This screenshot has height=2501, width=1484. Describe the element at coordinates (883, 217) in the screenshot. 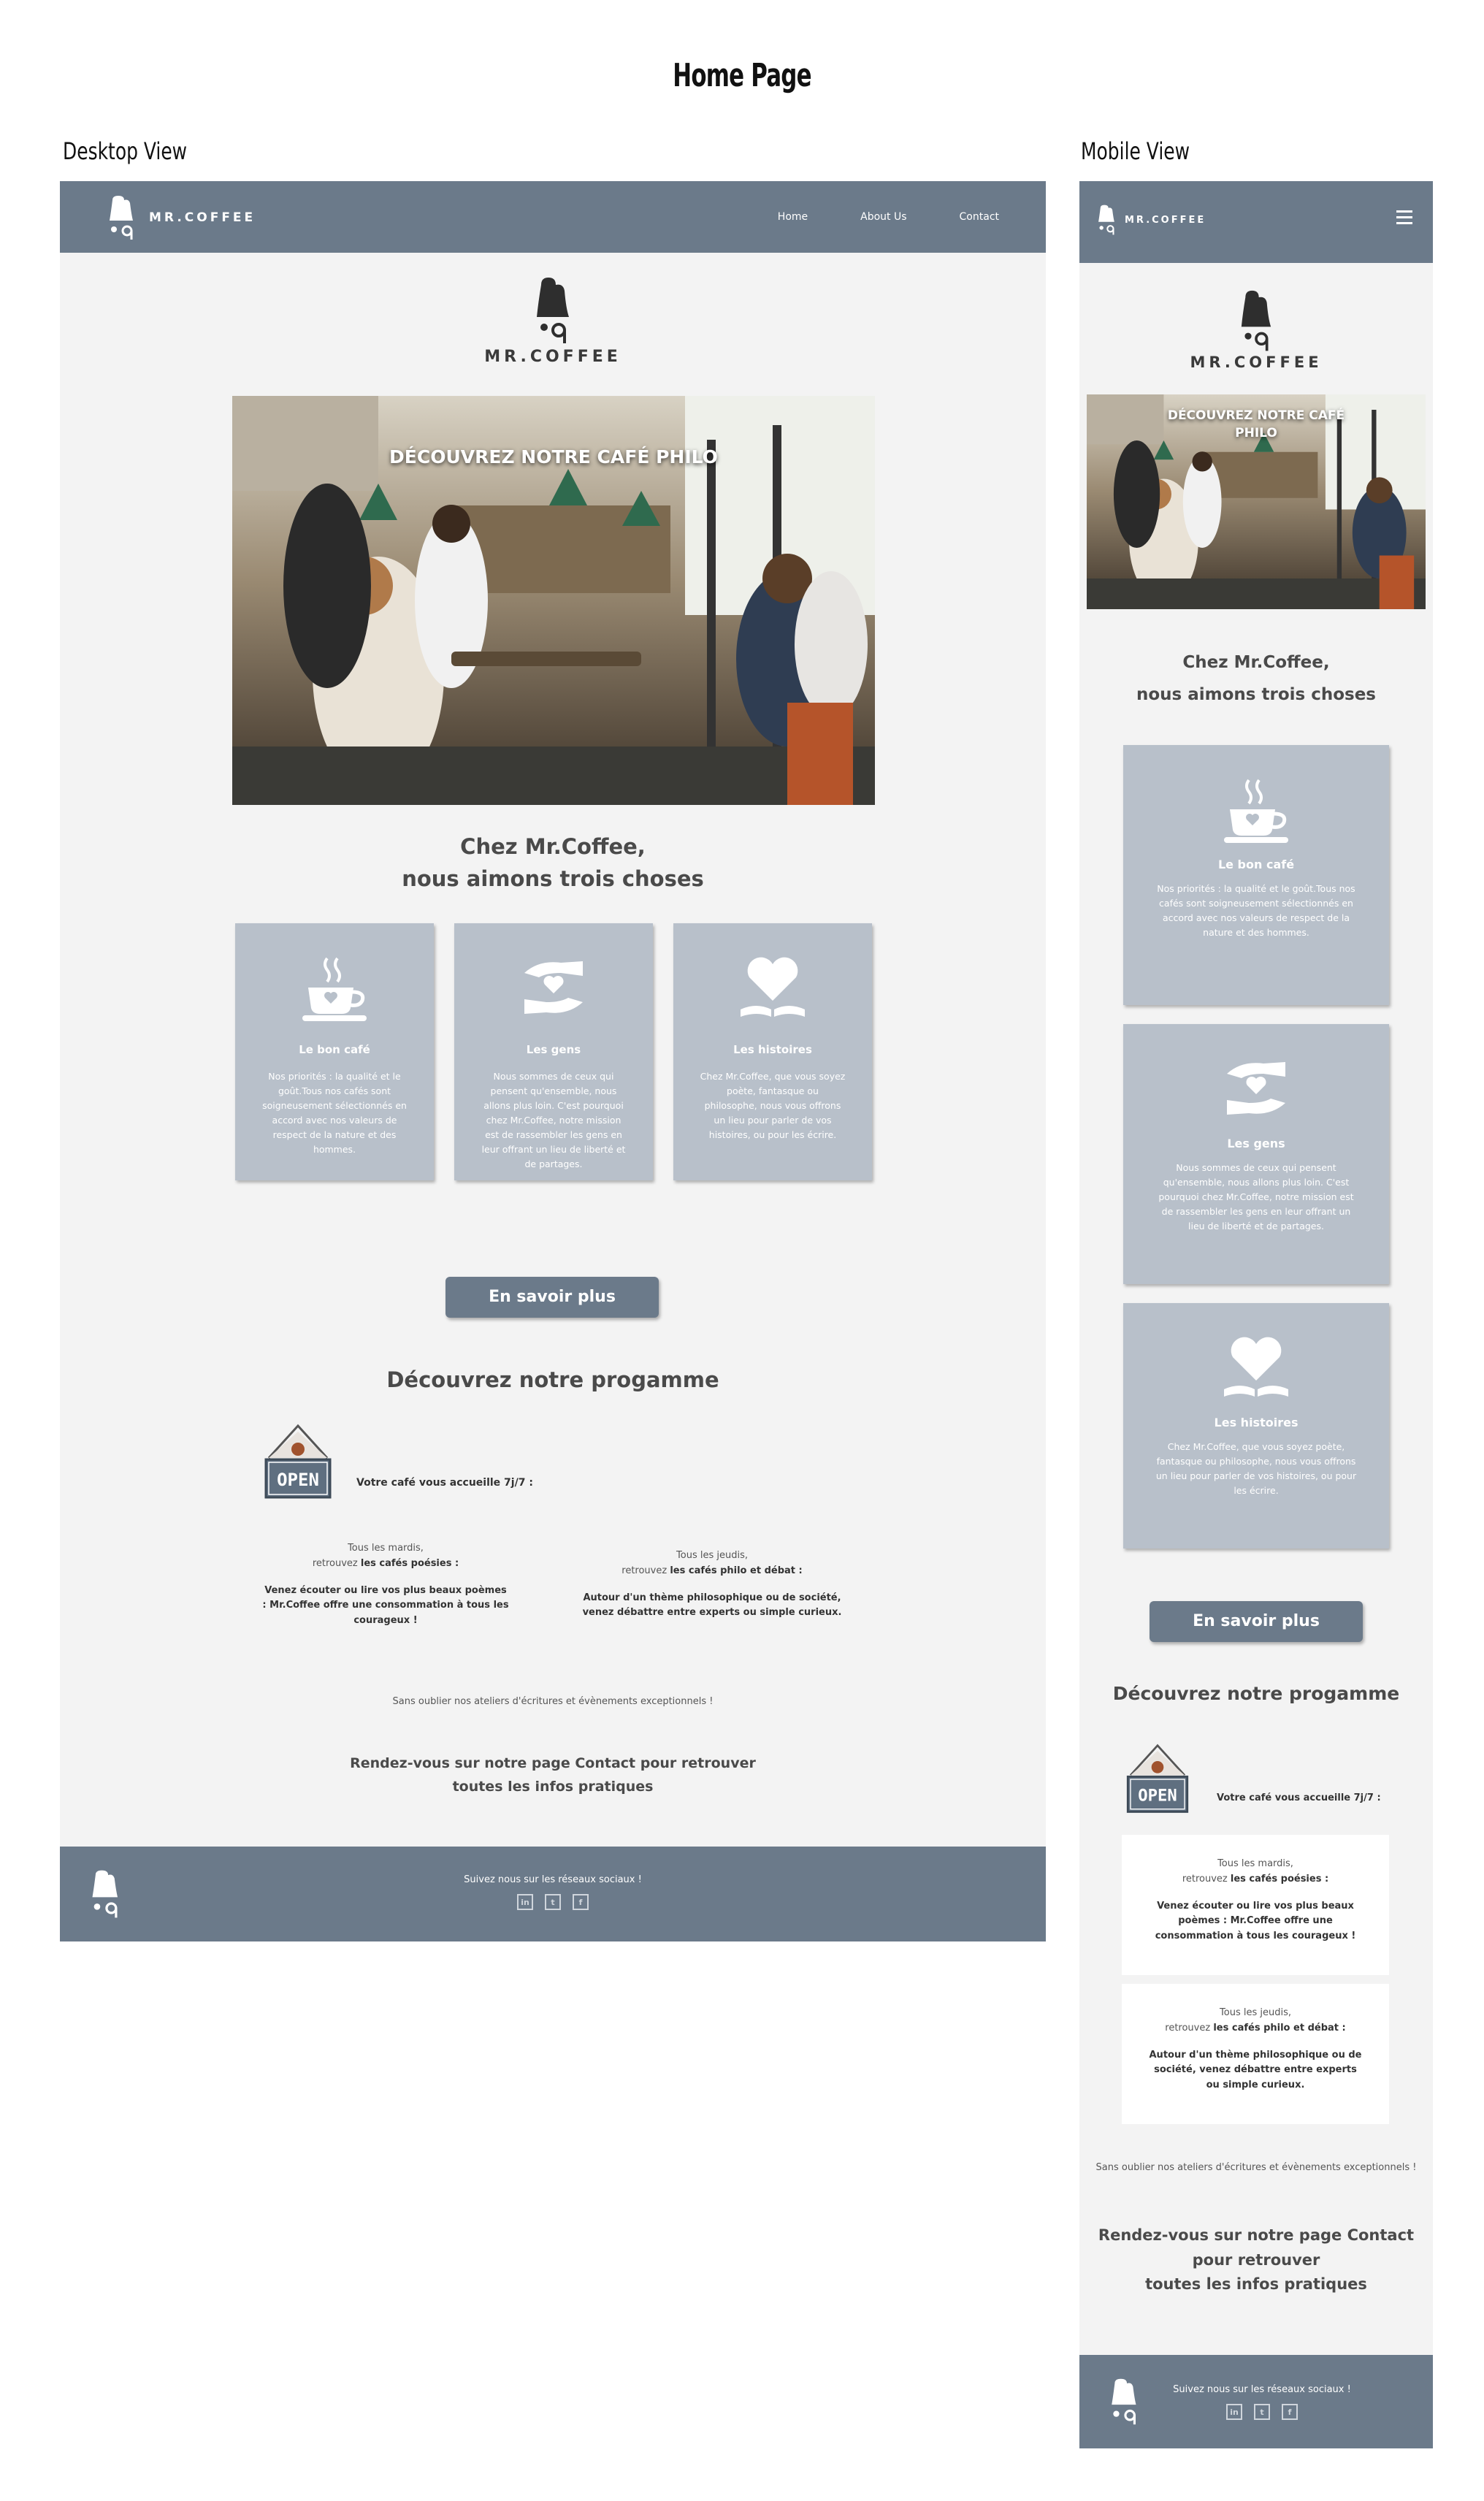

I see `nav-link-about: About Us` at that location.